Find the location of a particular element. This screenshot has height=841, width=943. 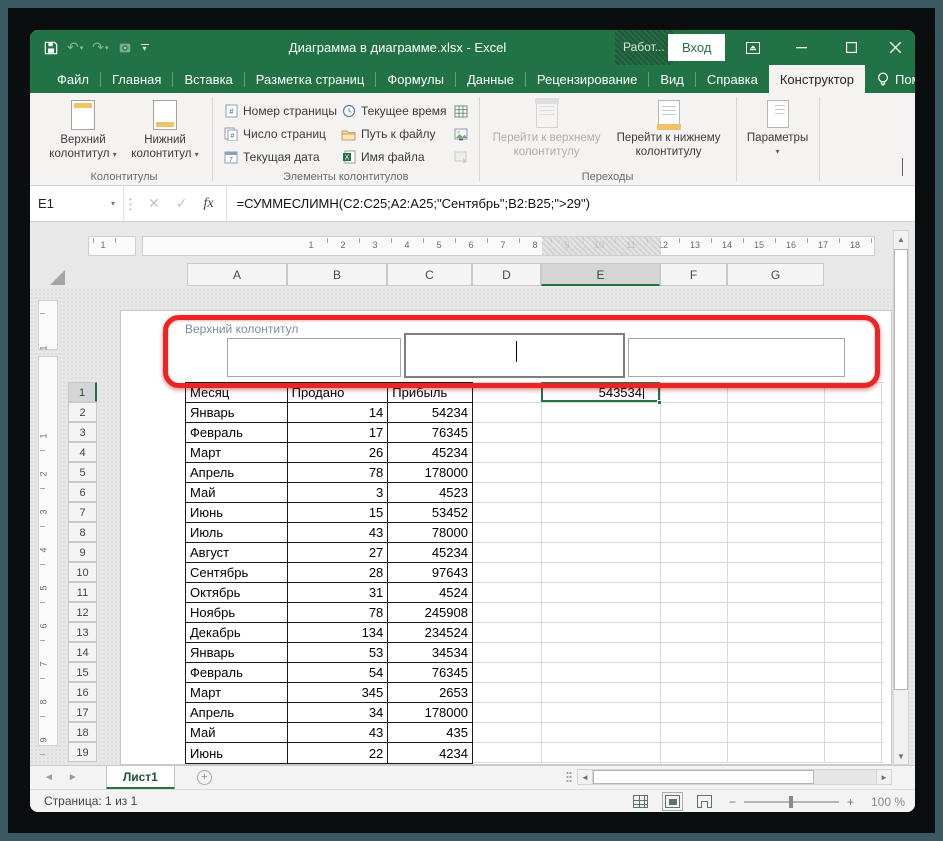

zoom-slider is located at coordinates (791, 801).